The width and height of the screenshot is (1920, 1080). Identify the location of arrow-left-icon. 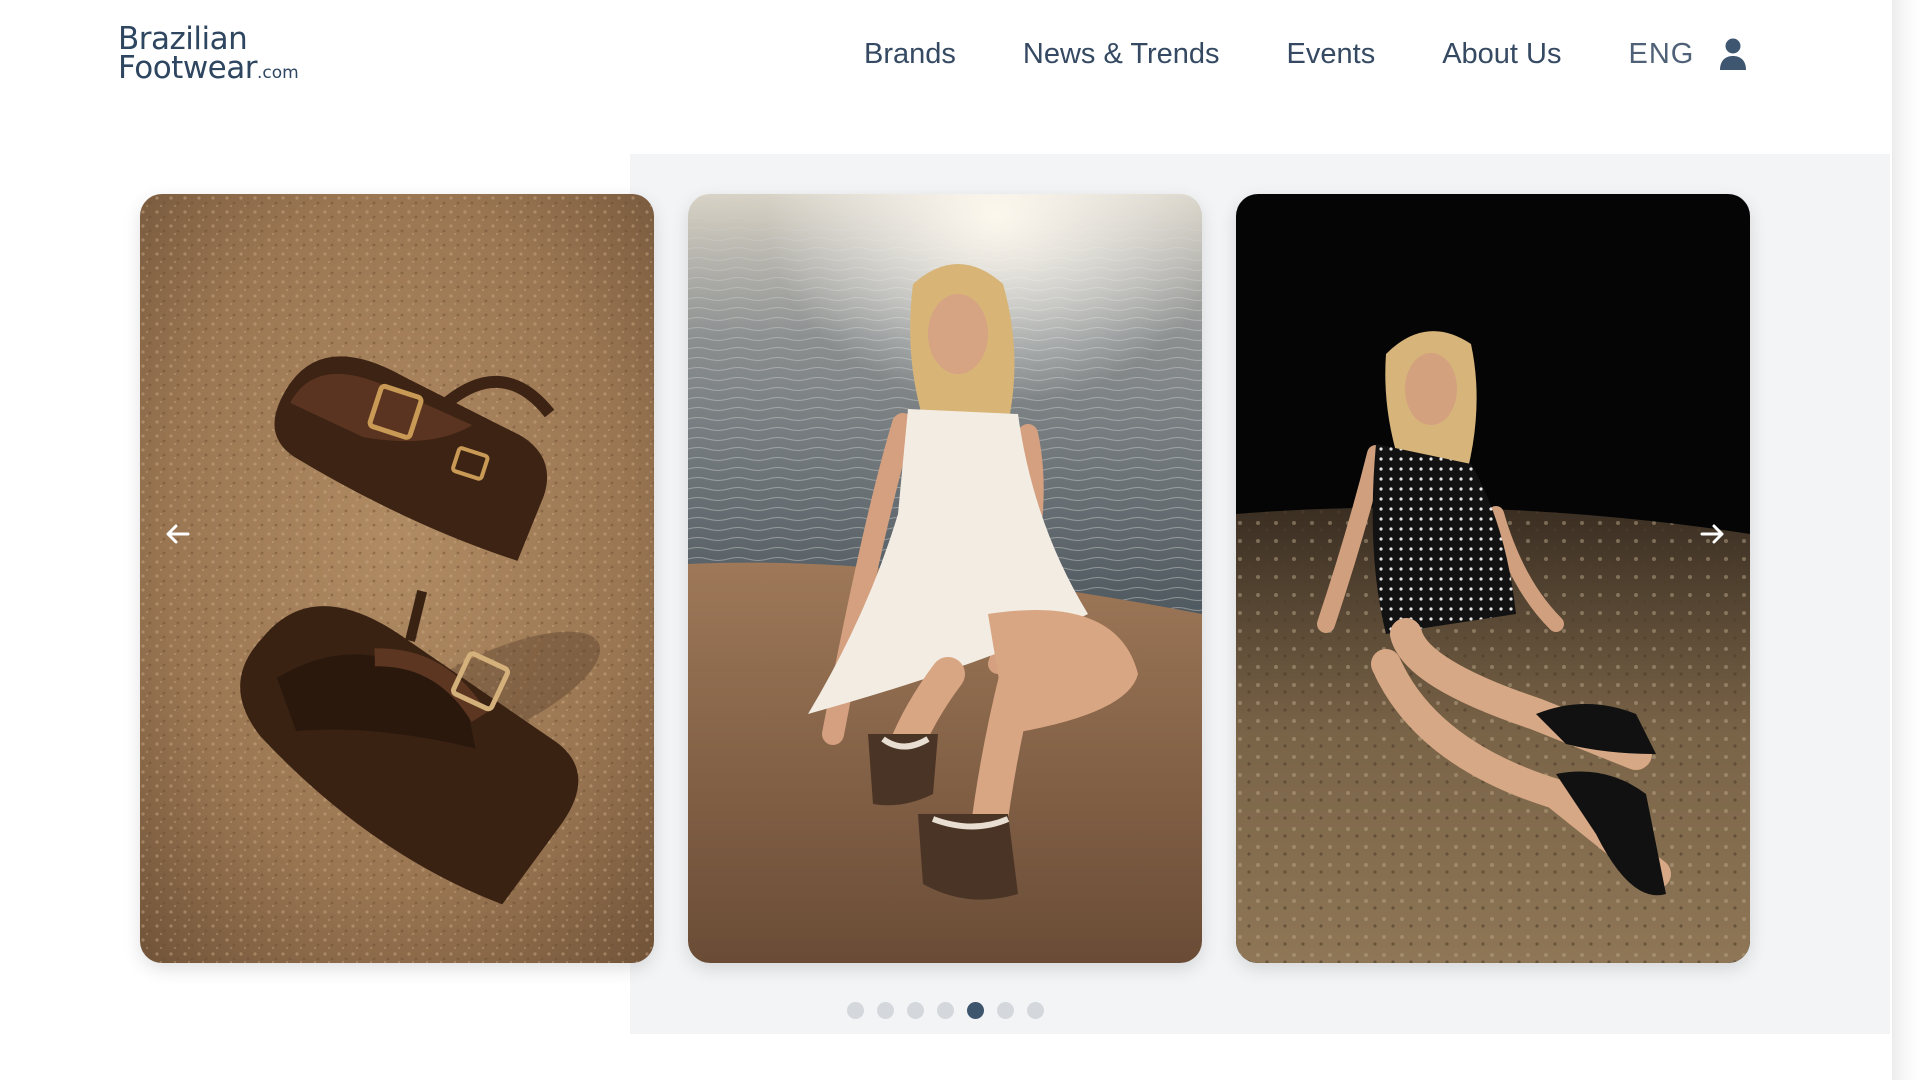
(178, 534).